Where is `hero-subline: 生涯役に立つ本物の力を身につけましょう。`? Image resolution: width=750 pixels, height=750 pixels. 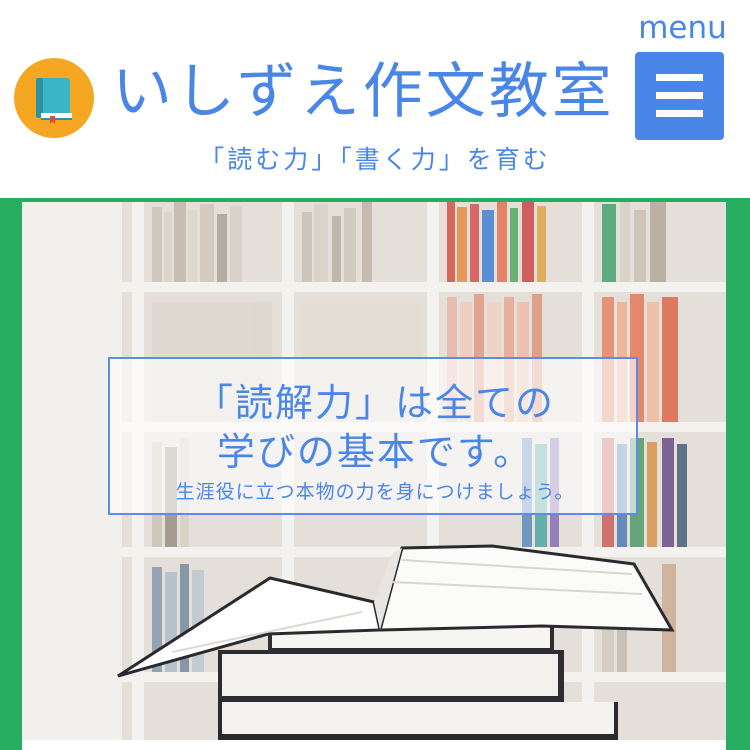
hero-subline: 生涯役に立つ本物の力を身につけましょう。 is located at coordinates (375, 492).